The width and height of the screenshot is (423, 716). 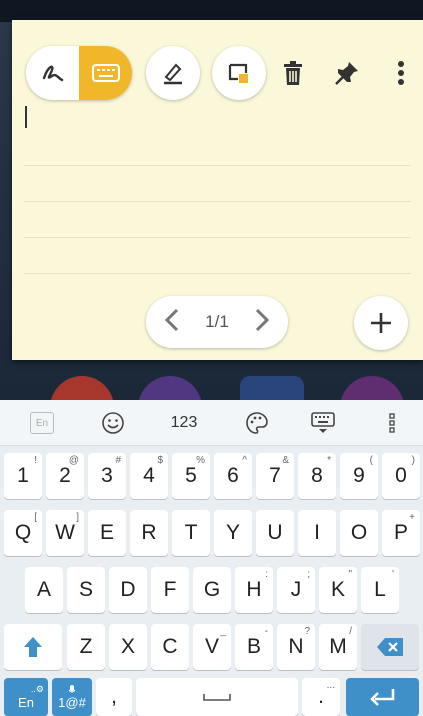 What do you see at coordinates (86, 647) in the screenshot?
I see `key-z: Z` at bounding box center [86, 647].